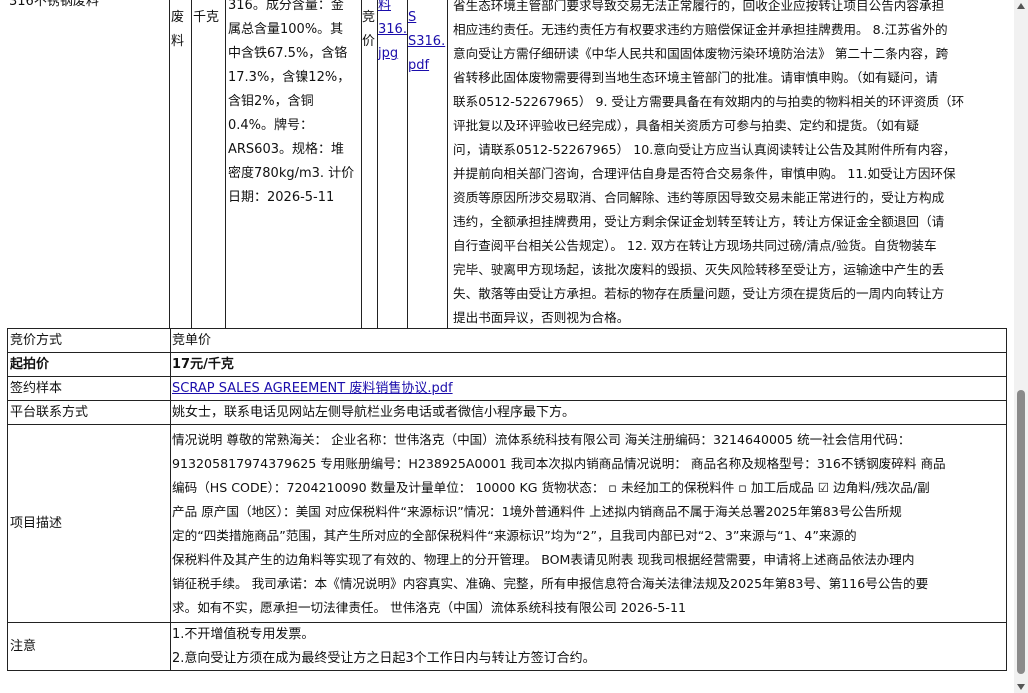 The image size is (1028, 693). I want to click on item-category: 废料, so click(180, 164).